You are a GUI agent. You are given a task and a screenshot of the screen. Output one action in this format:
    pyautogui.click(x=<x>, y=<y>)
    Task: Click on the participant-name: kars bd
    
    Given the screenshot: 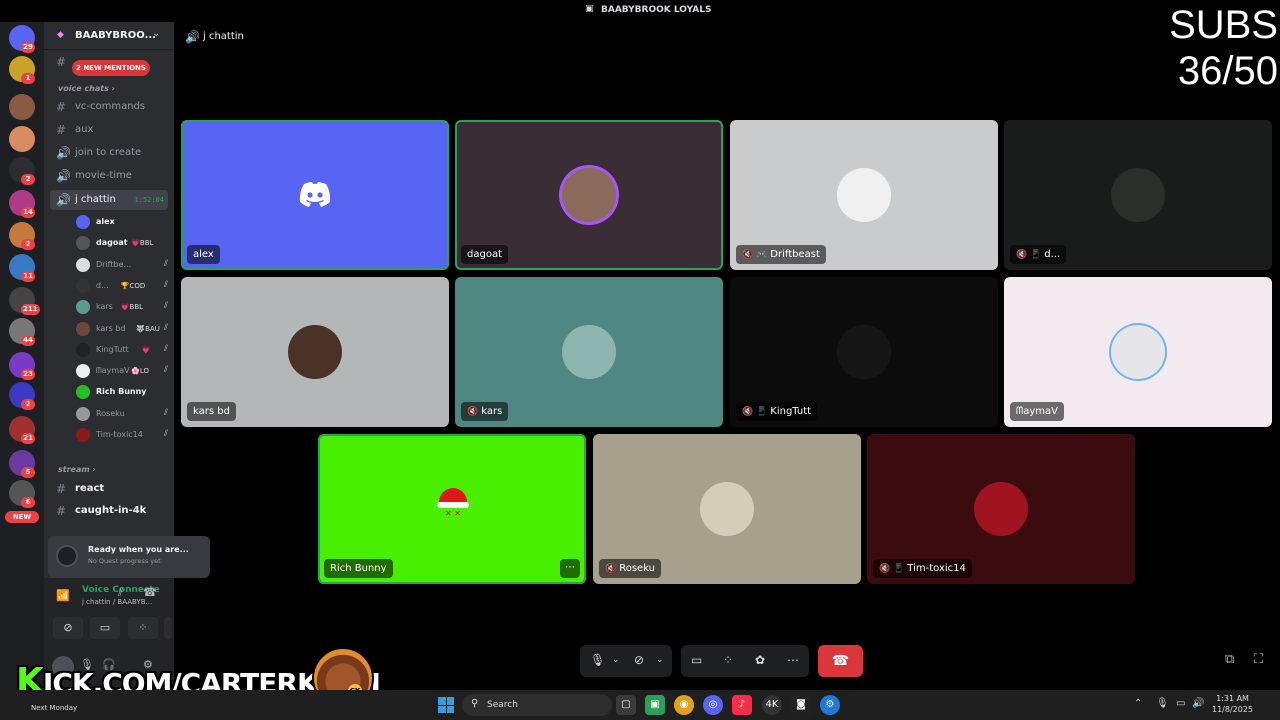 What is the action you would take?
    pyautogui.click(x=211, y=411)
    